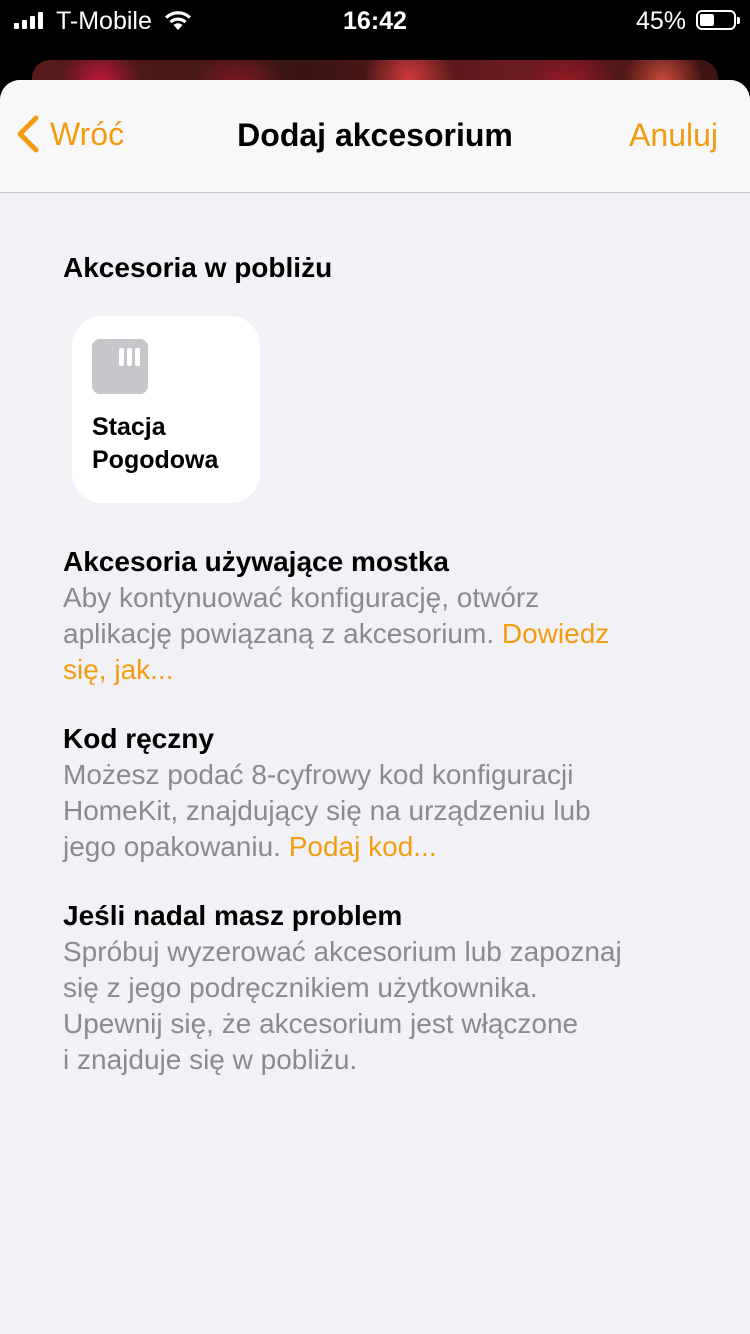 This screenshot has width=750, height=1334. What do you see at coordinates (718, 20) in the screenshot?
I see `battery-icon` at bounding box center [718, 20].